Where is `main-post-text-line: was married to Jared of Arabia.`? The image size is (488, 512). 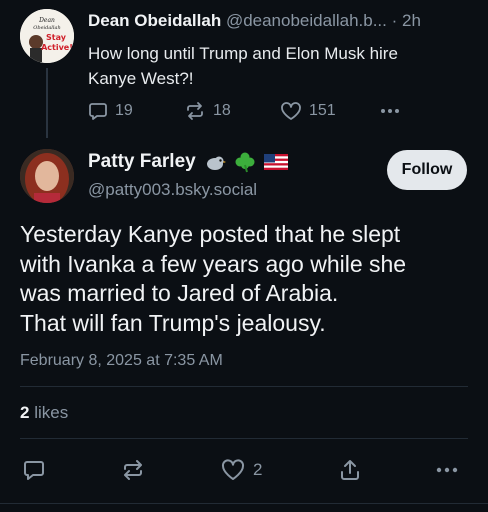 main-post-text-line: was married to Jared of Arabia. is located at coordinates (179, 293).